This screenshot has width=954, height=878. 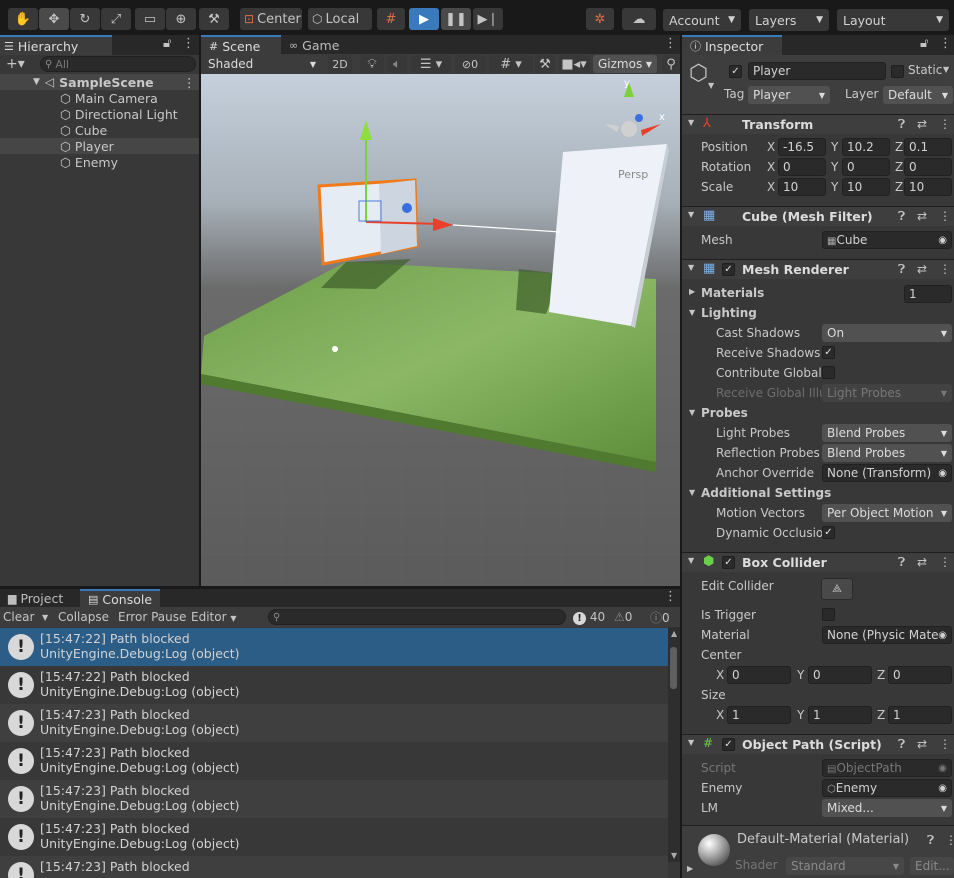 I want to click on pause-button: ❚❚, so click(x=456, y=19).